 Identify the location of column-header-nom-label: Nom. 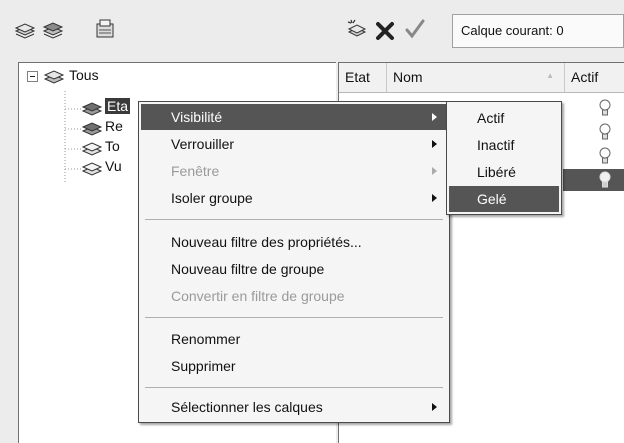
(408, 77).